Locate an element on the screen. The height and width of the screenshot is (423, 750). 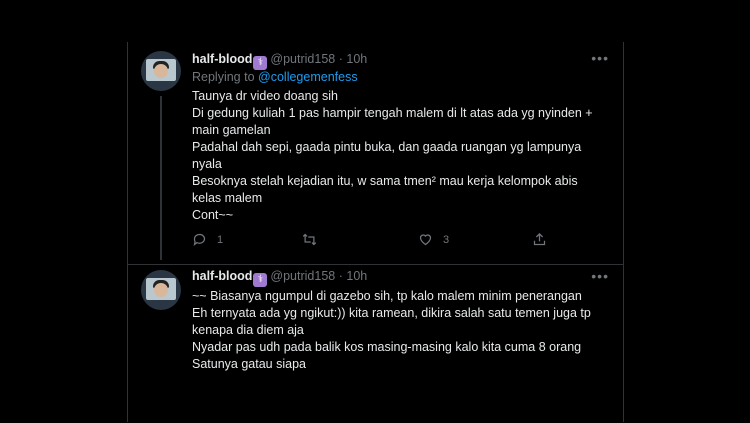
retweet-icon is located at coordinates (309, 239).